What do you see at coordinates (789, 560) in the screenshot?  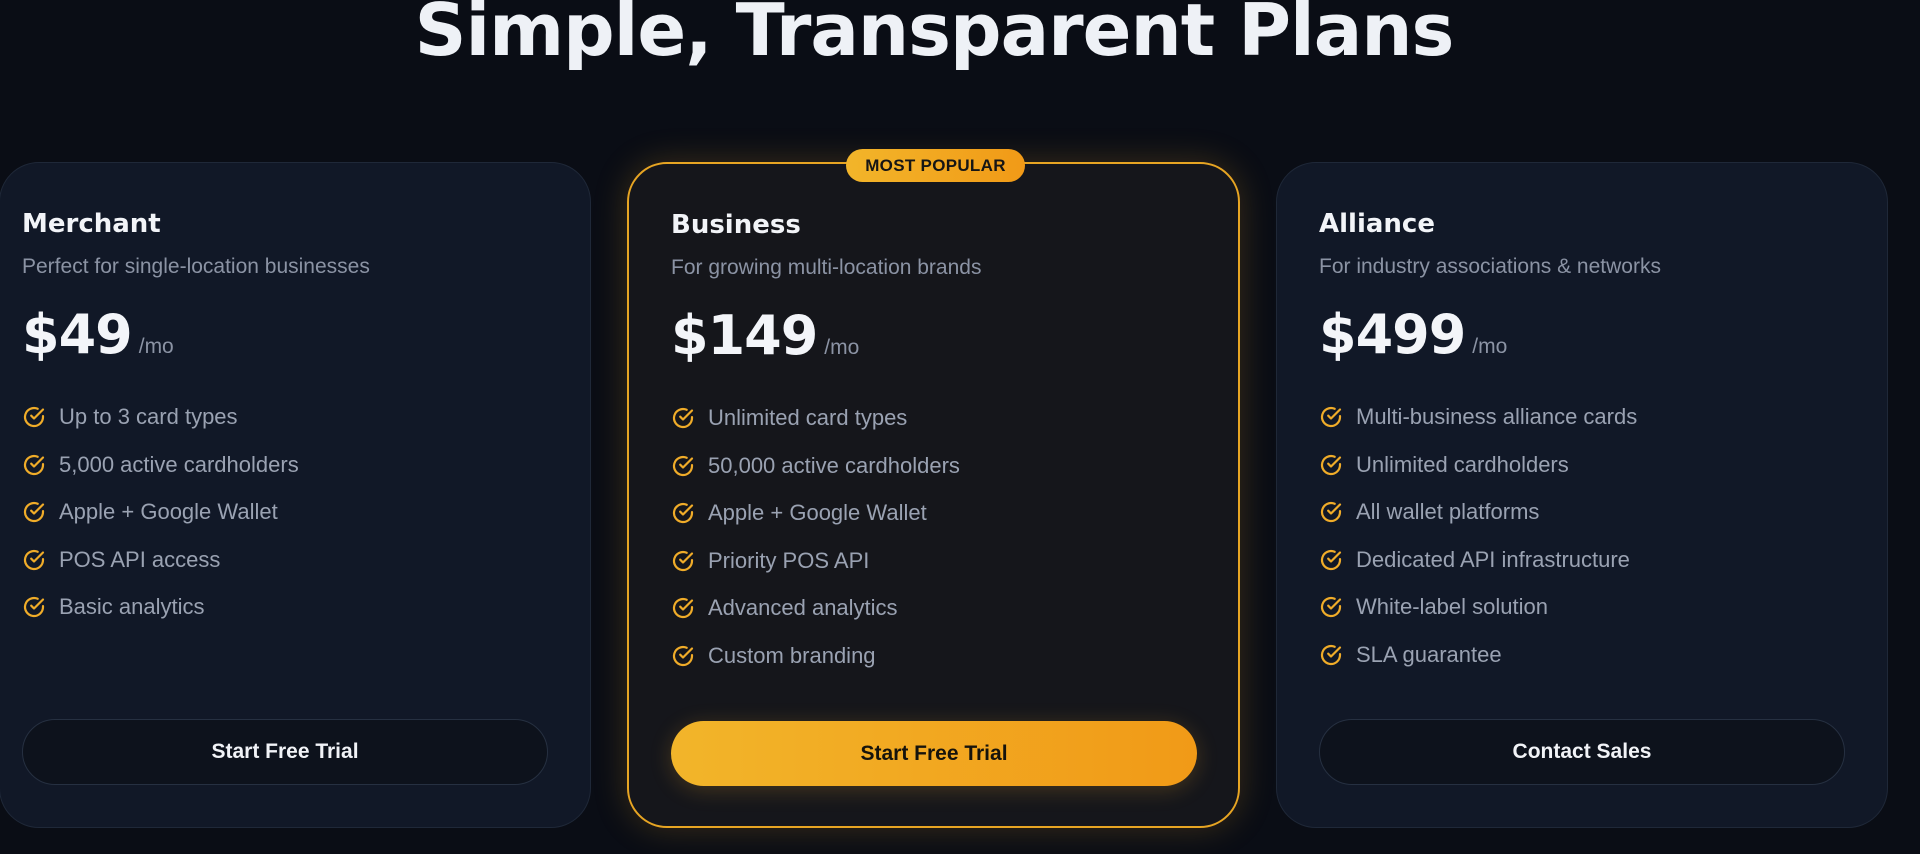 I see `feature-text: Priority POS API` at bounding box center [789, 560].